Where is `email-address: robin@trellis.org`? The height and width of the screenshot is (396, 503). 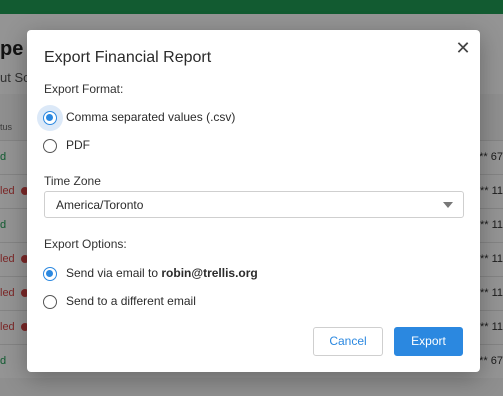 email-address: robin@trellis.org is located at coordinates (209, 273).